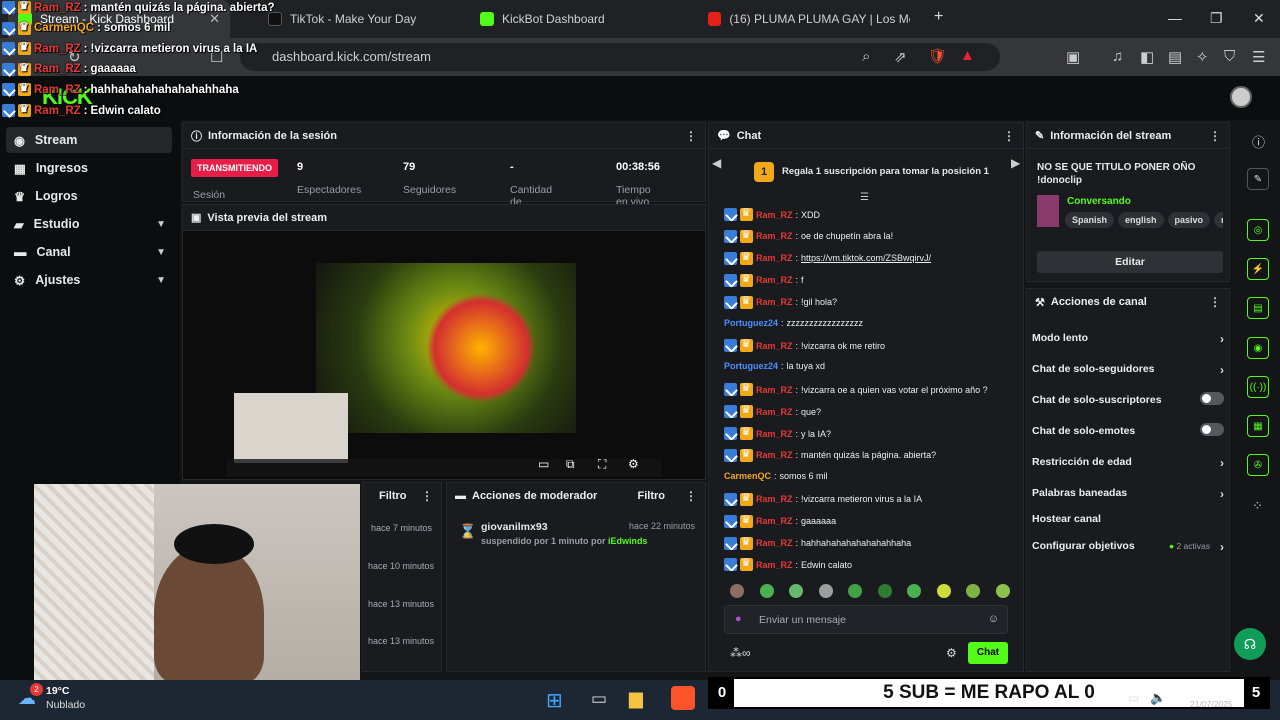 The width and height of the screenshot is (1280, 720). What do you see at coordinates (599, 699) in the screenshot?
I see `task-view-icon: ▭` at bounding box center [599, 699].